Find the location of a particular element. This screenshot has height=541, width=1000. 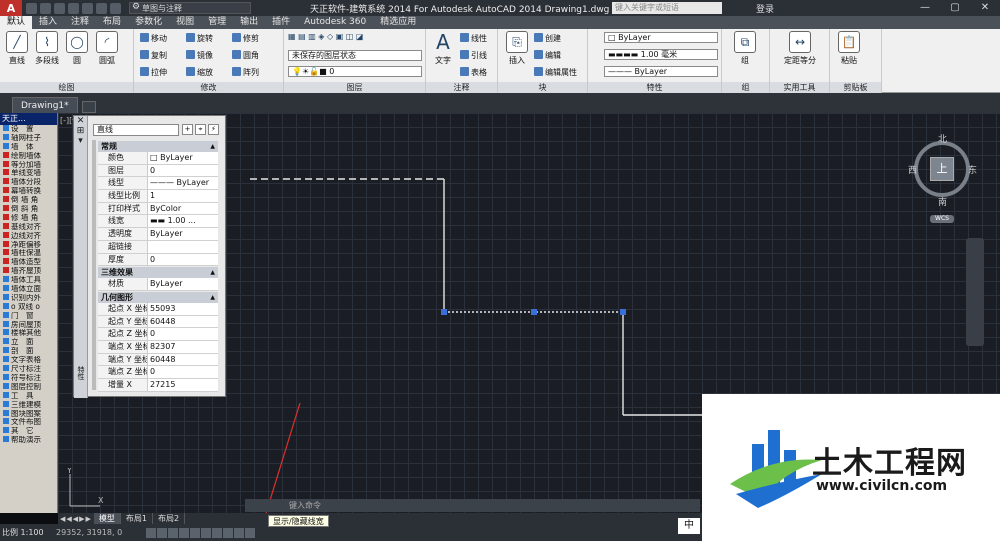

tianzheng-menu-item: 墙体工具 is located at coordinates (28, 280).